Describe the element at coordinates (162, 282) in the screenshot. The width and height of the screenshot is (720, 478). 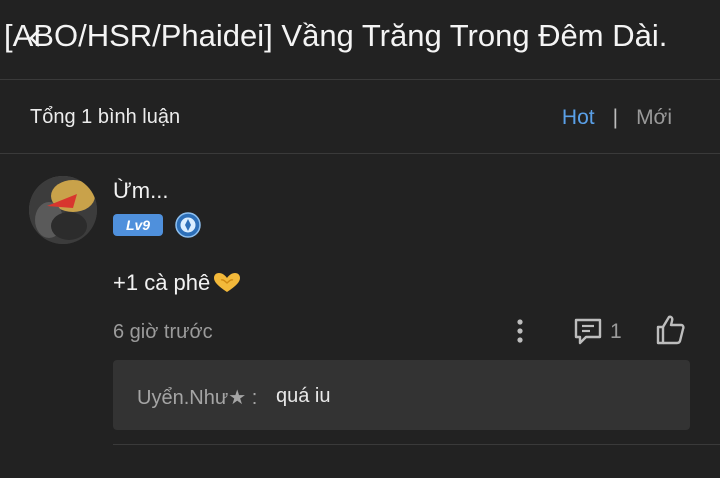
I see `comment-text: +1 cà phê` at that location.